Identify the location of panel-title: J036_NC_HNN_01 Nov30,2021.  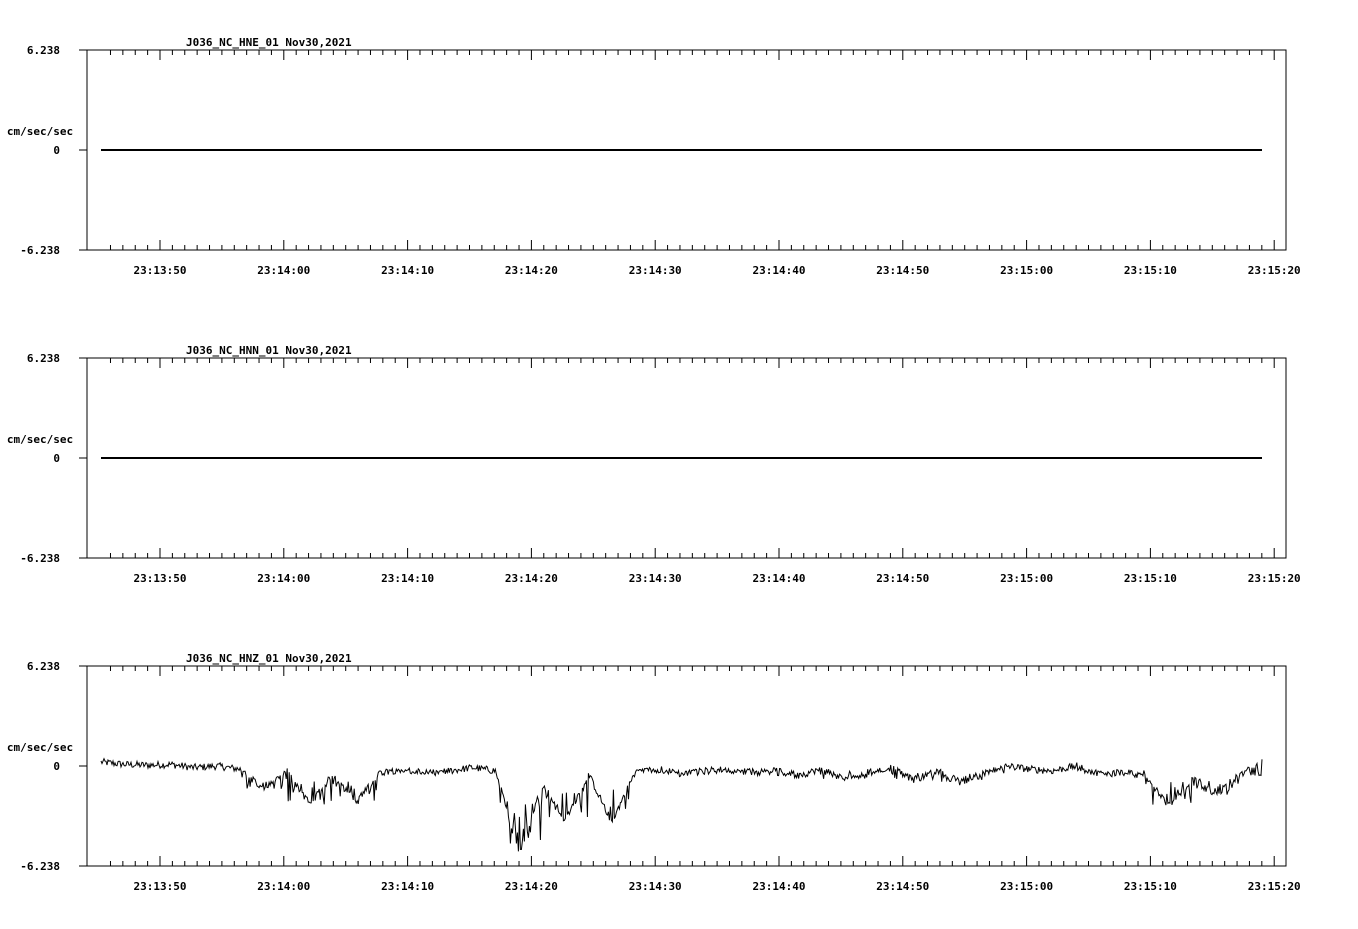
(269, 350).